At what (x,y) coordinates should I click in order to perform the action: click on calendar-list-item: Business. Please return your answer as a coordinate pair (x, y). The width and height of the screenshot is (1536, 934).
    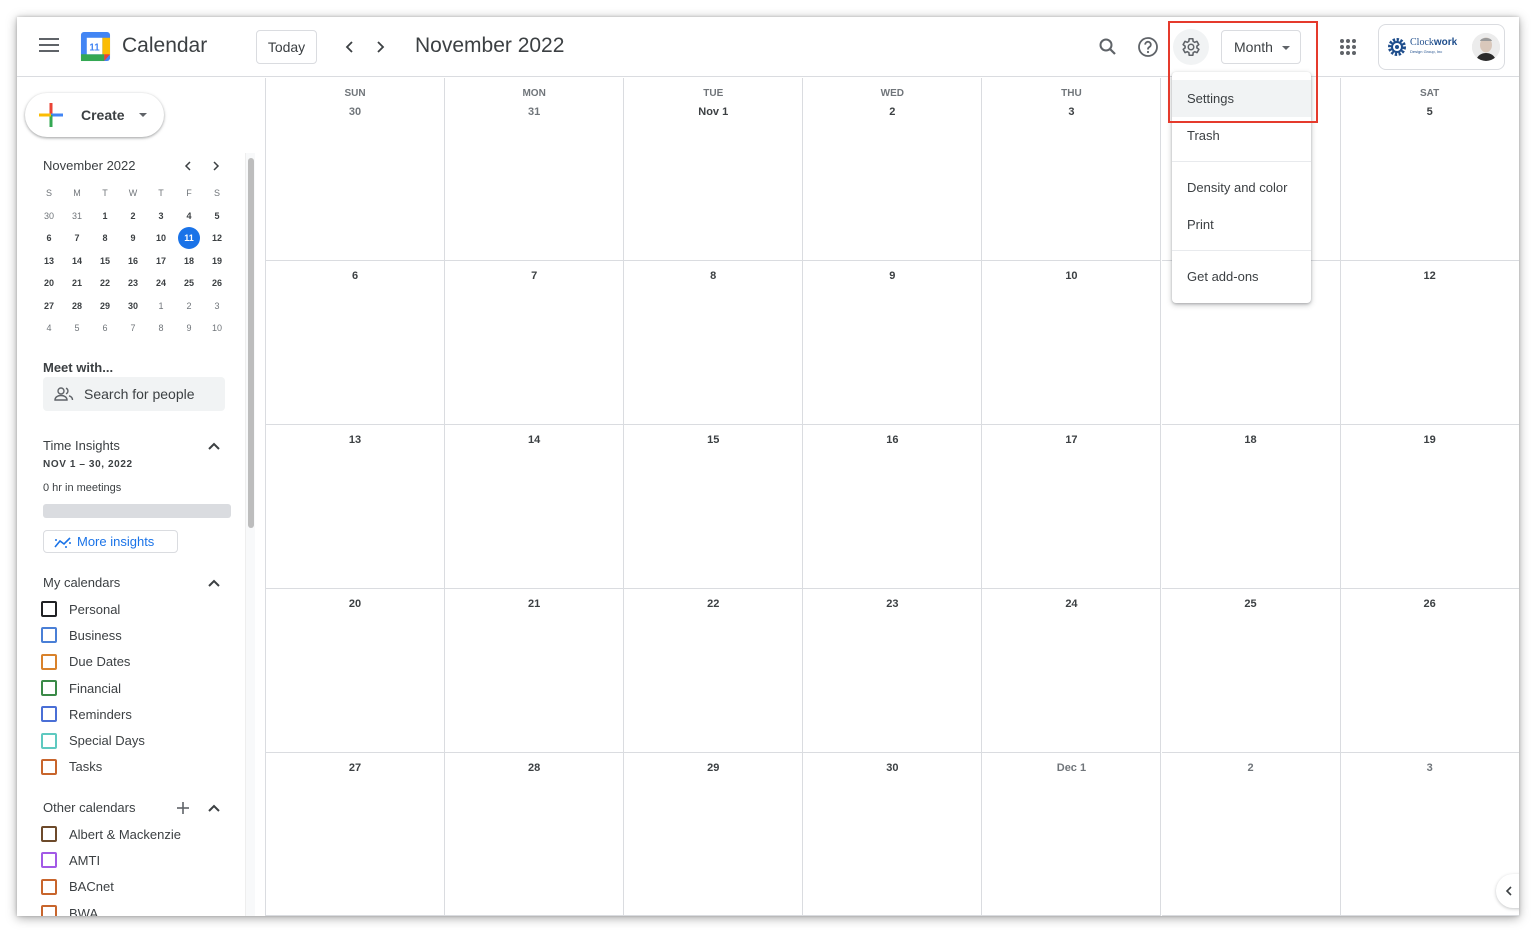
    Looking at the image, I should click on (93, 635).